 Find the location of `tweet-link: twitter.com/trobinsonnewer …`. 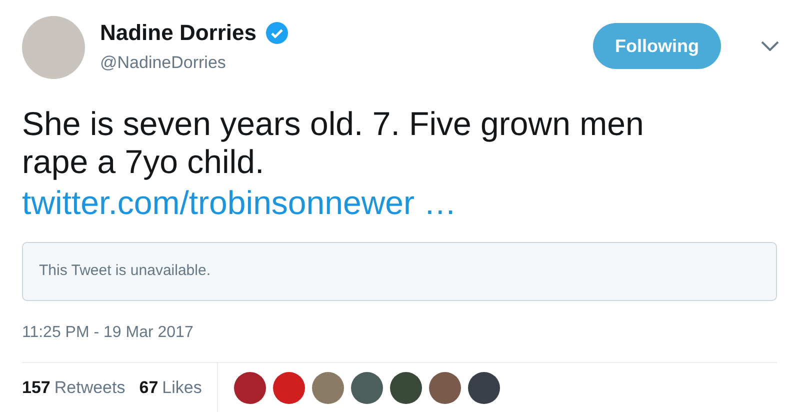

tweet-link: twitter.com/trobinsonnewer … is located at coordinates (239, 203).